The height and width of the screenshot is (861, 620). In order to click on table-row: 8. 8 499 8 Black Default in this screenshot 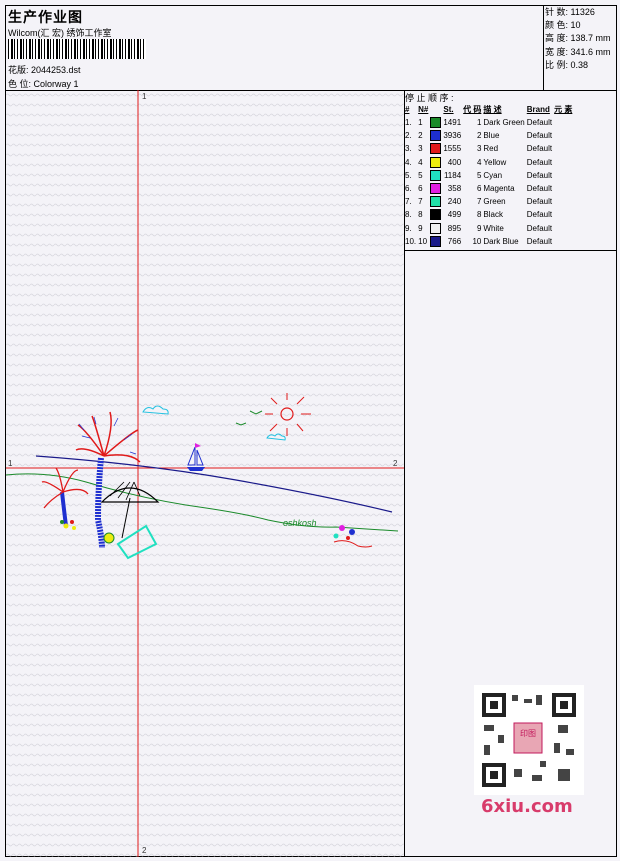, I will do `click(488, 214)`.